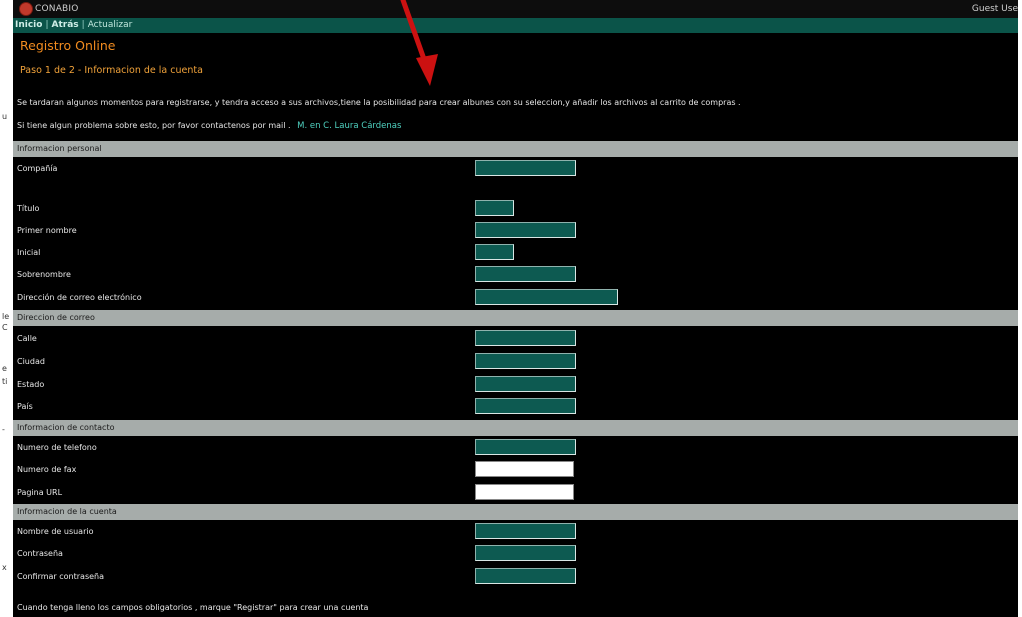 The image size is (1022, 617). What do you see at coordinates (1020, 308) in the screenshot?
I see `right-window-edge` at bounding box center [1020, 308].